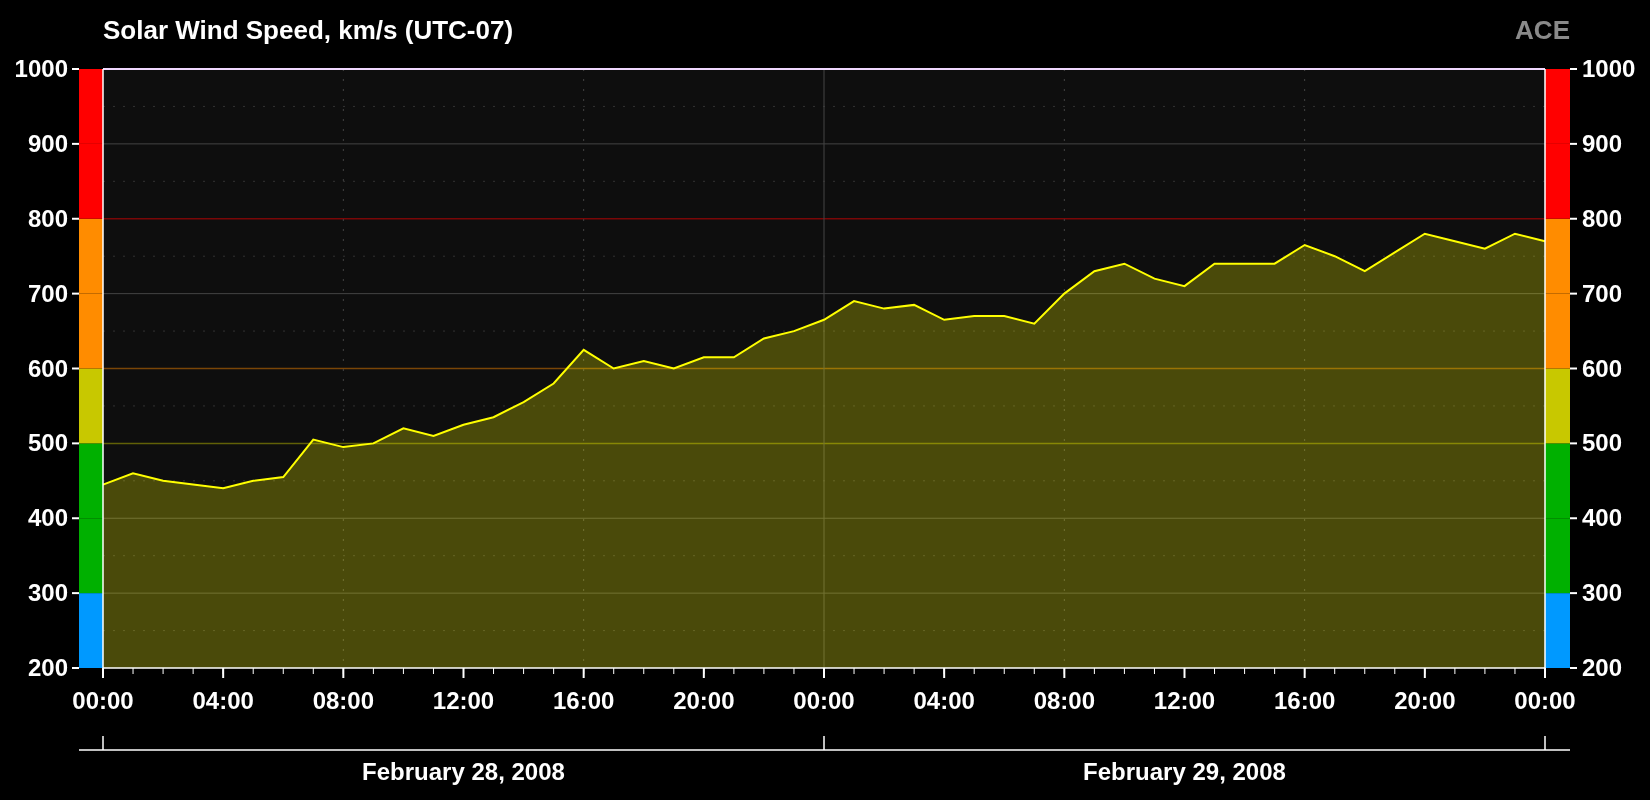  I want to click on date-label: February 28, 2008, so click(463, 771).